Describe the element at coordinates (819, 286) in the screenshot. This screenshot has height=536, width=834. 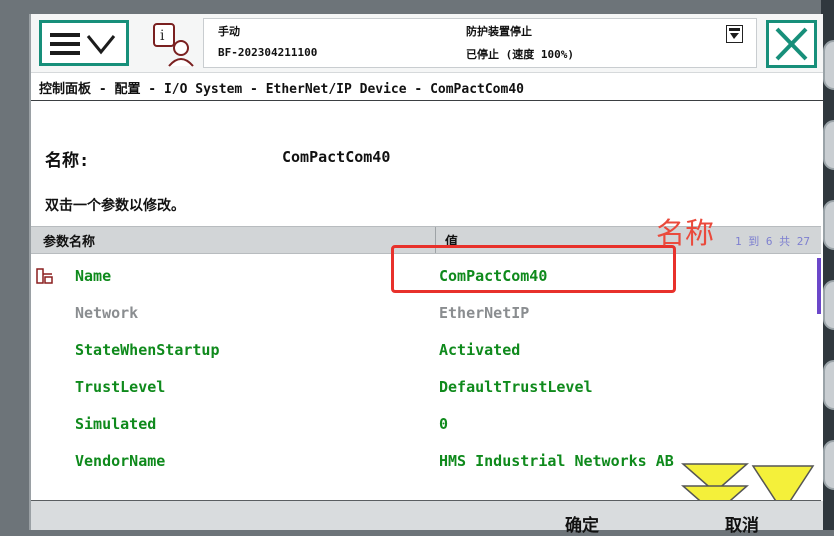
I see `scrollbar` at that location.